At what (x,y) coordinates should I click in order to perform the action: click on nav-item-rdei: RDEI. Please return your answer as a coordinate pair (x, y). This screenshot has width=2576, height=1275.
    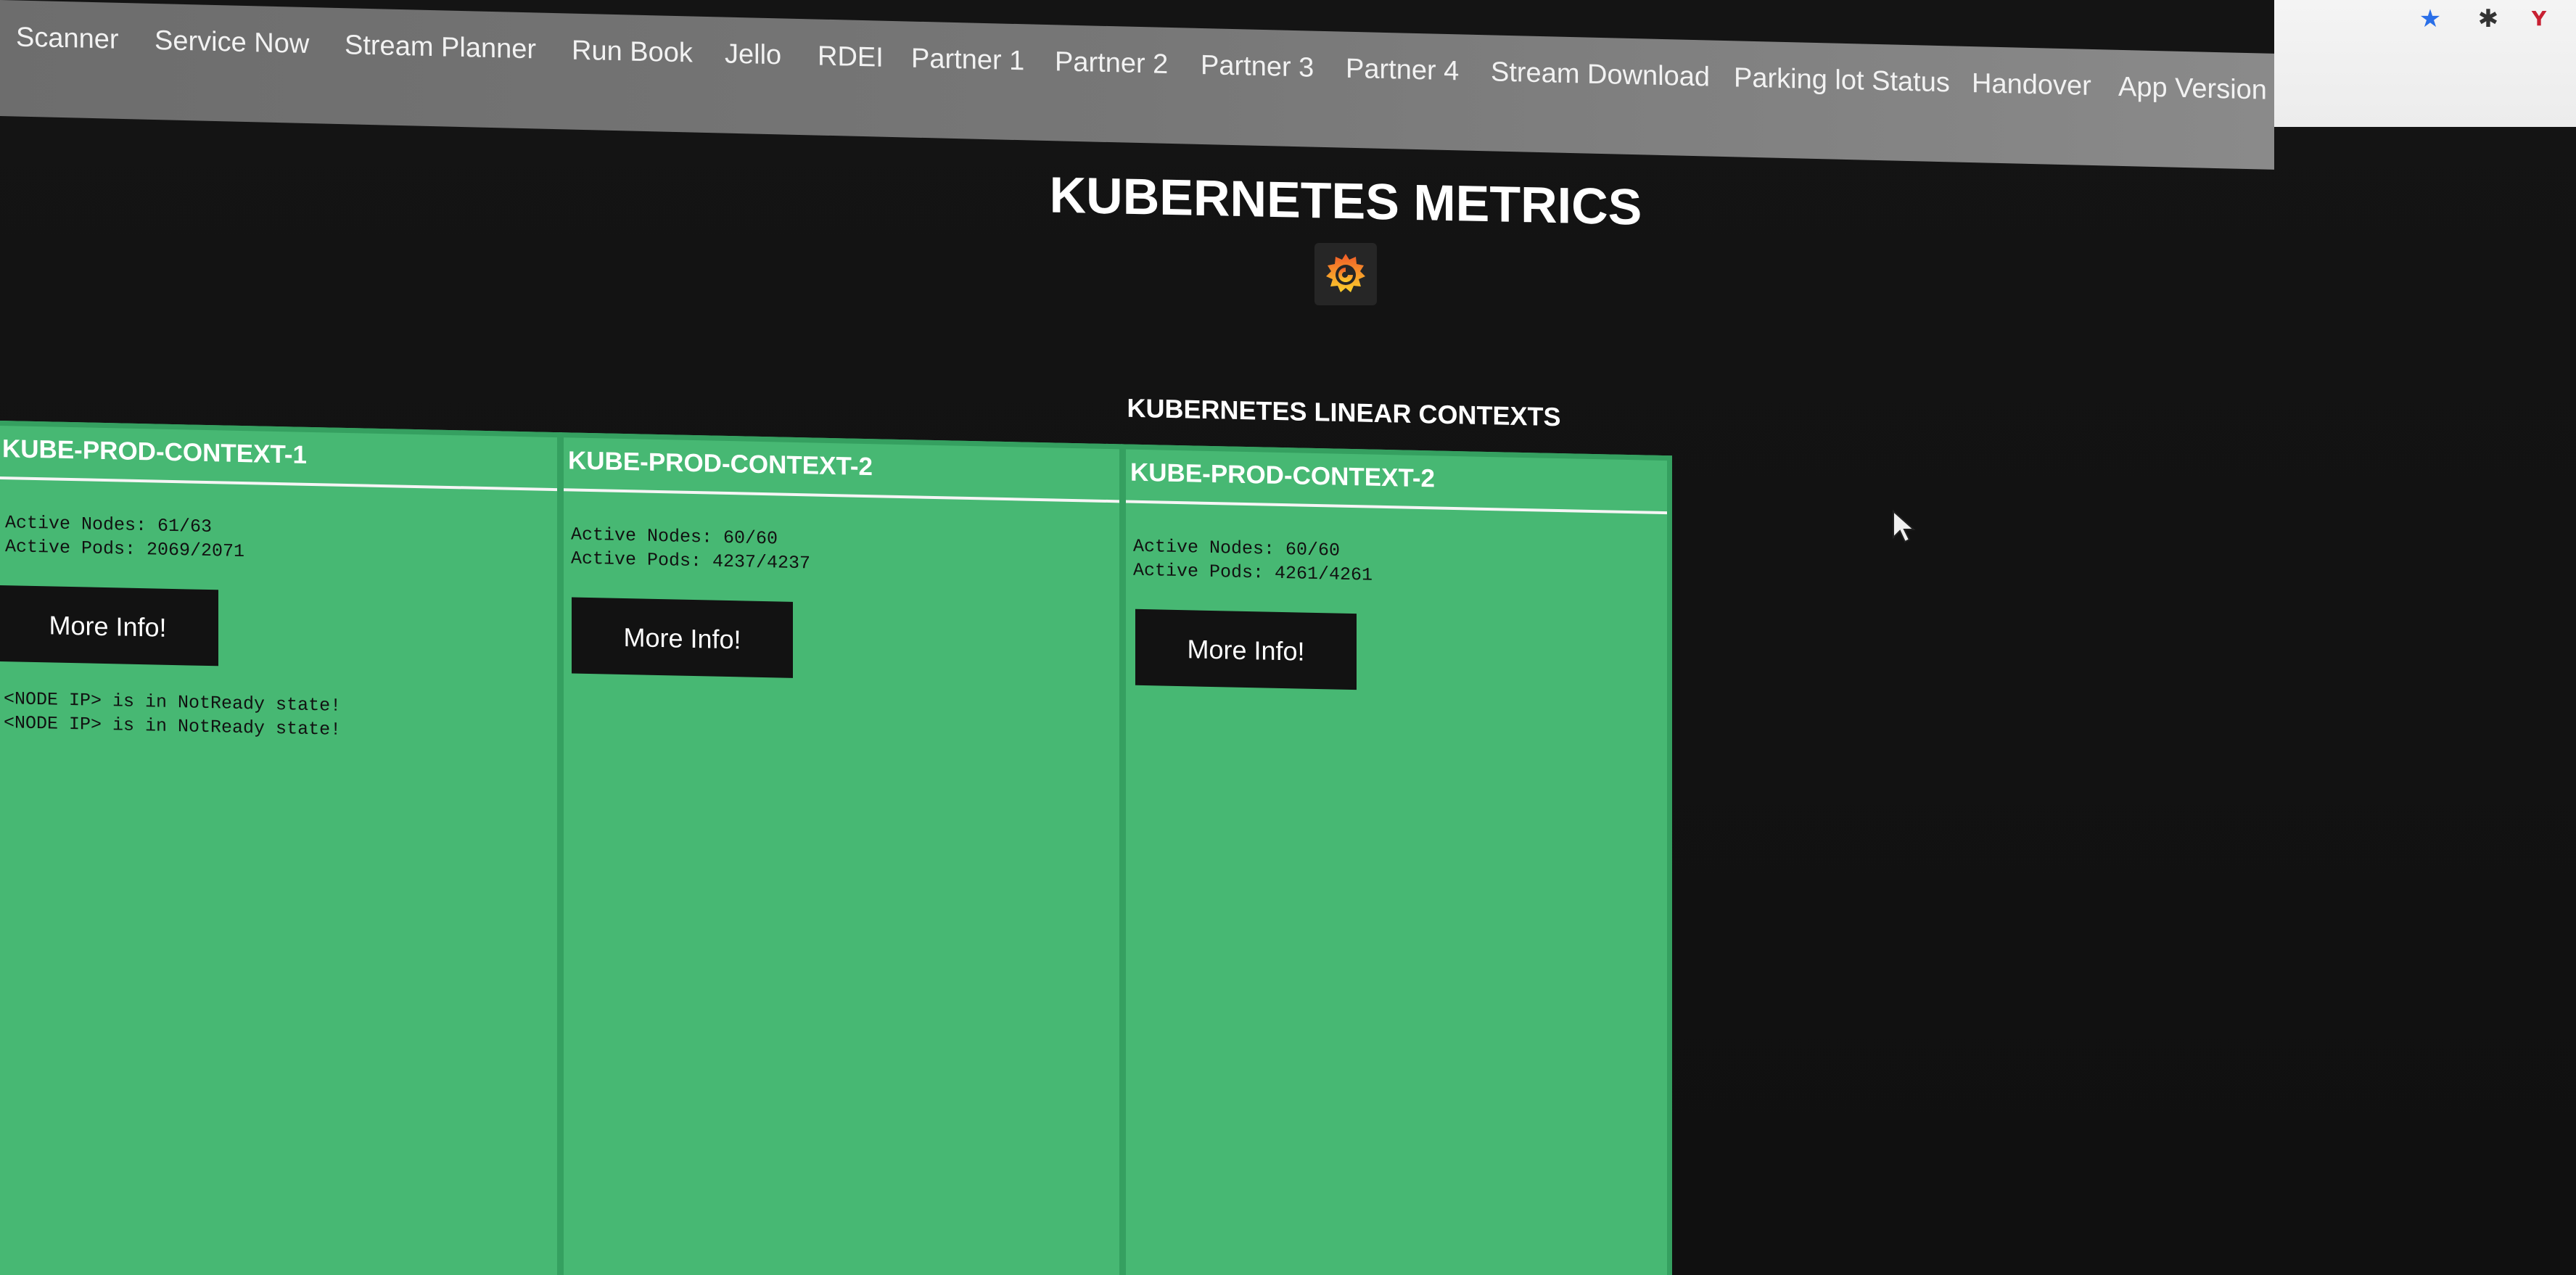
    Looking at the image, I should click on (851, 57).